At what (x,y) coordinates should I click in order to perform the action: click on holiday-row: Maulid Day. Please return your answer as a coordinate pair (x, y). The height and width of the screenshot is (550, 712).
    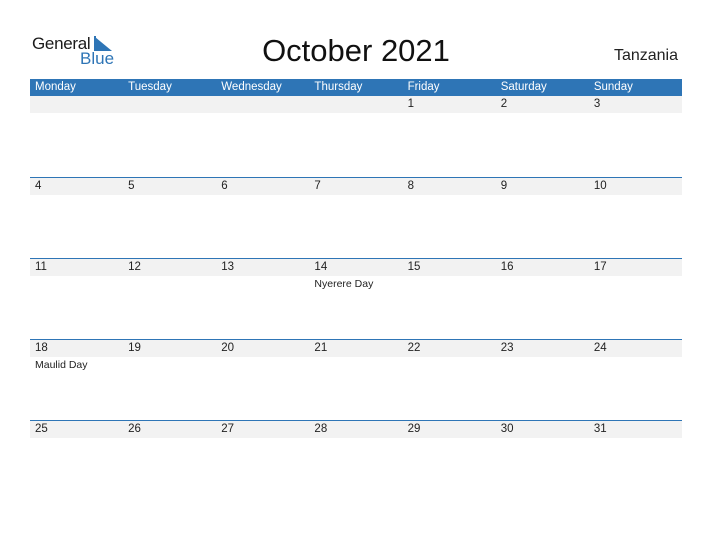
    Looking at the image, I should click on (356, 364).